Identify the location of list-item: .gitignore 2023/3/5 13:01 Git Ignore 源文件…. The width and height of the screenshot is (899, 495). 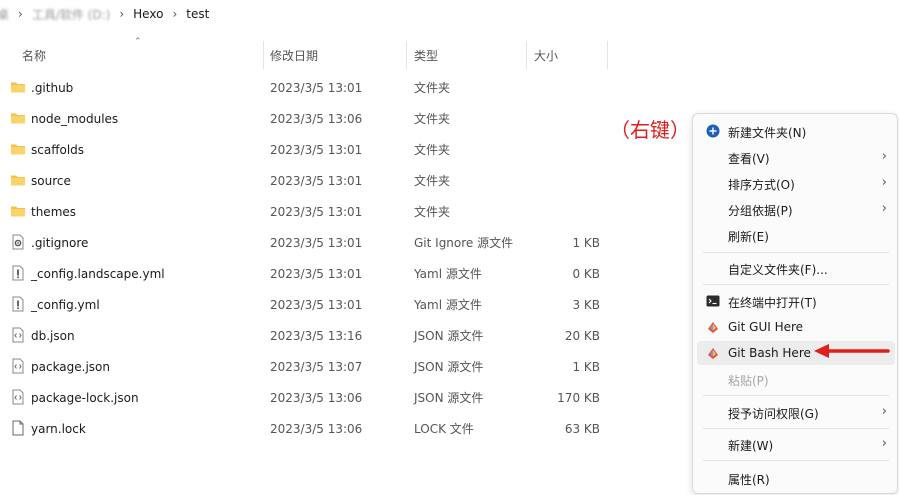
(345, 242).